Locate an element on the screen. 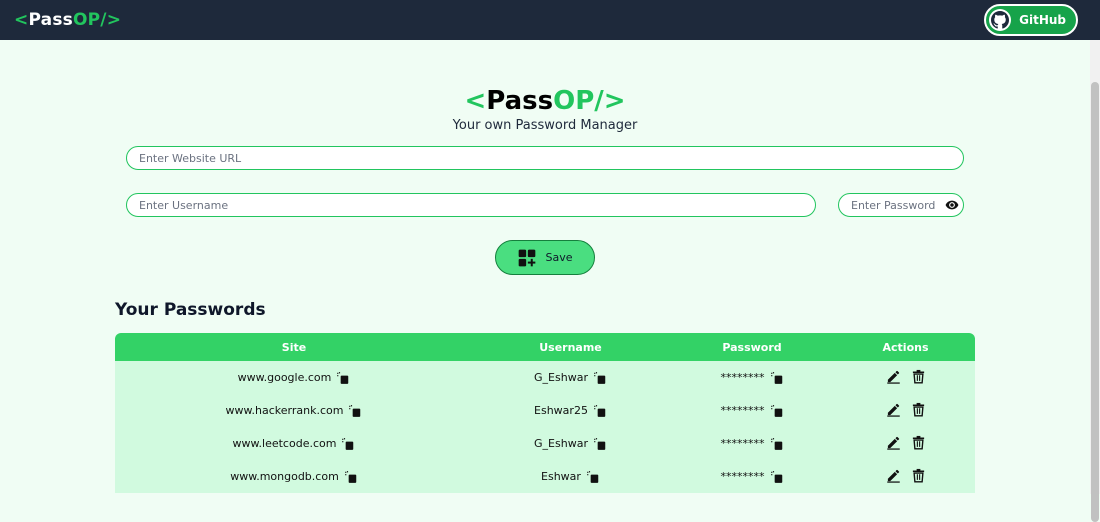 This screenshot has height=522, width=1100. website-url-input is located at coordinates (545, 158).